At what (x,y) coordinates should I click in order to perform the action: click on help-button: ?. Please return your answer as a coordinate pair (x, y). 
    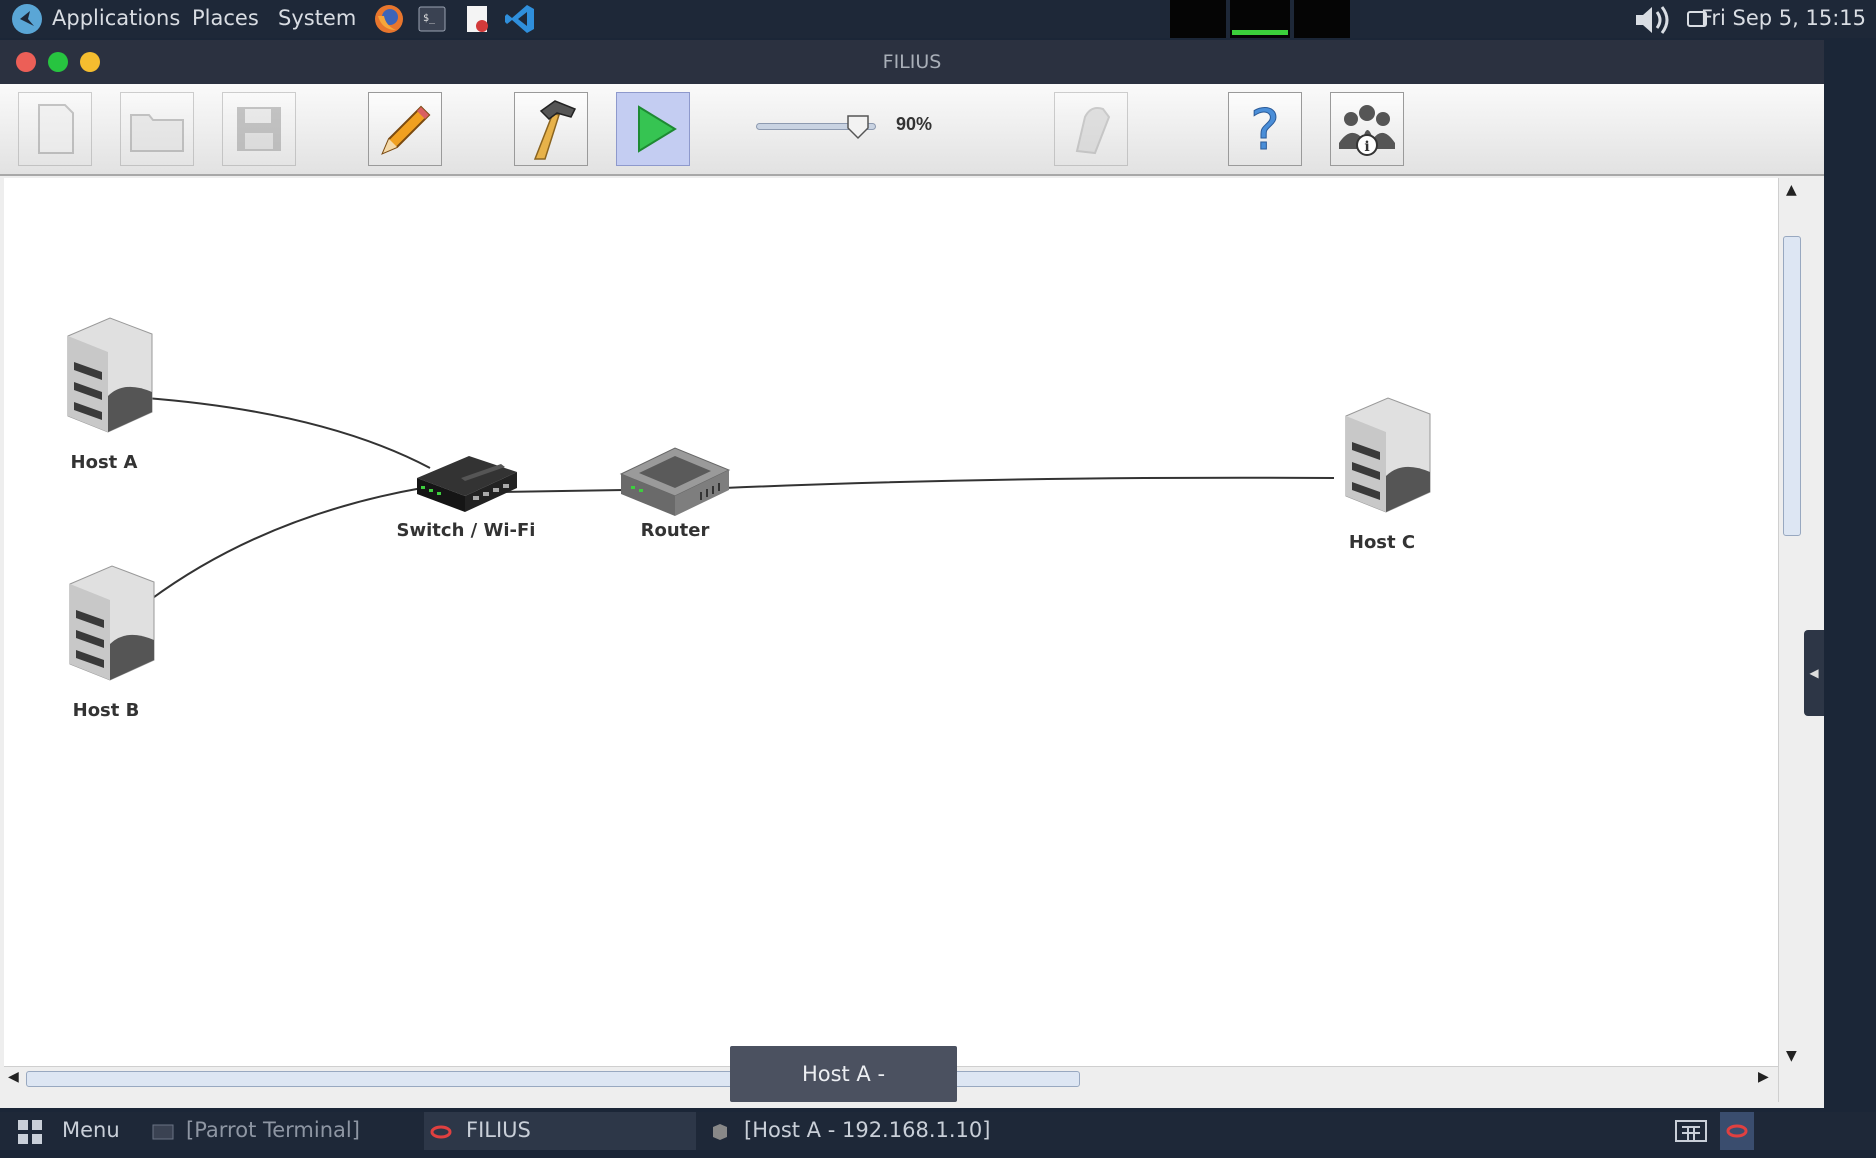
    Looking at the image, I should click on (1265, 129).